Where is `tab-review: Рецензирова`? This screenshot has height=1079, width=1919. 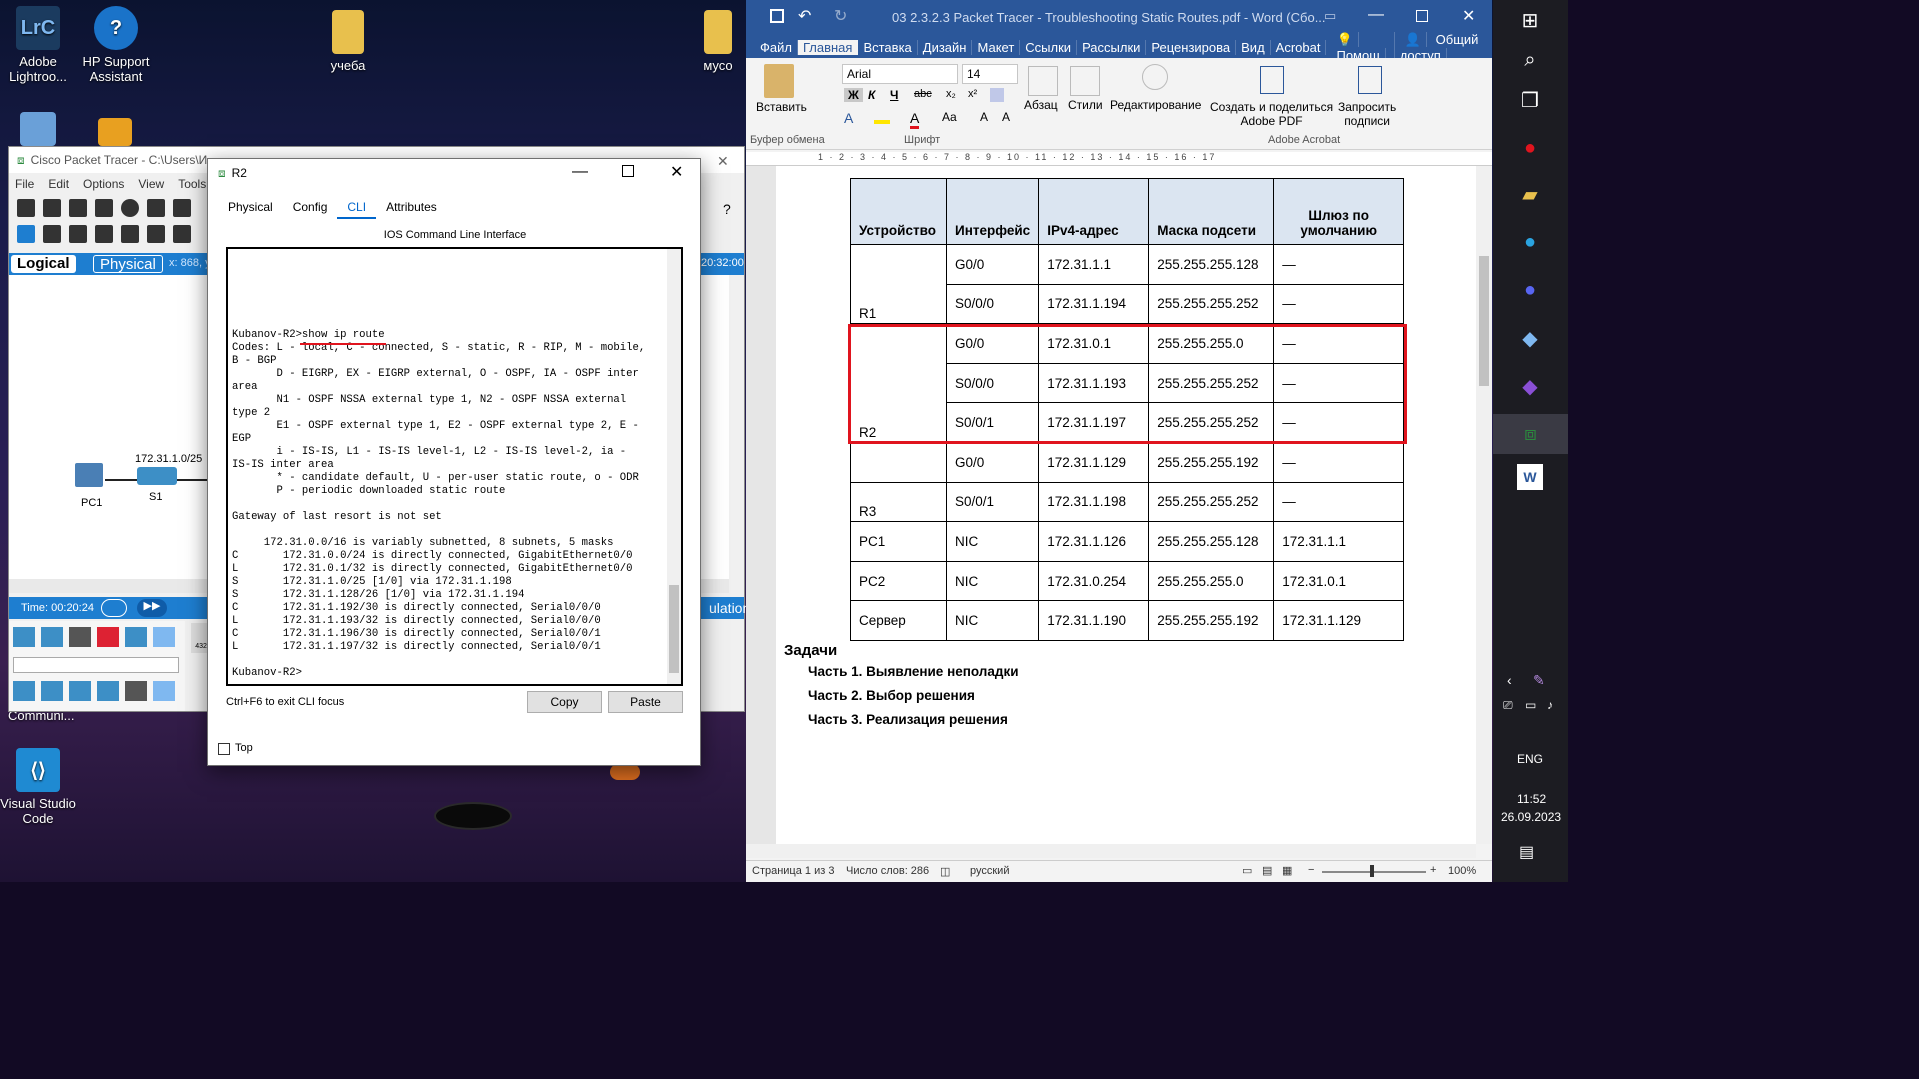
tab-review: Рецензирова is located at coordinates (1191, 47).